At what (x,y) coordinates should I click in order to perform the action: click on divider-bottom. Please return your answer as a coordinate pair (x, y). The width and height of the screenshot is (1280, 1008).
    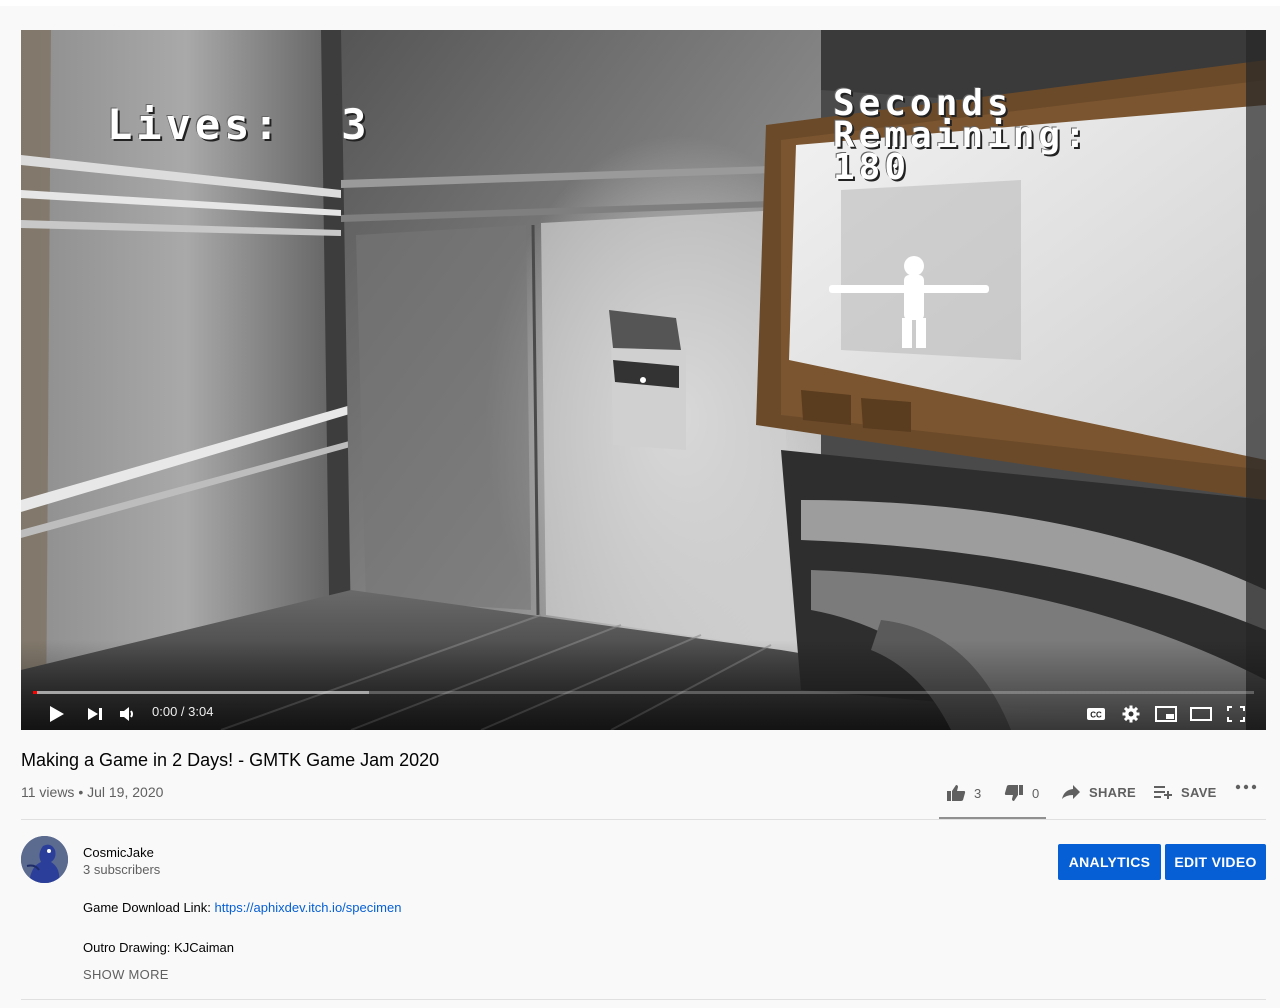
    Looking at the image, I should click on (643, 999).